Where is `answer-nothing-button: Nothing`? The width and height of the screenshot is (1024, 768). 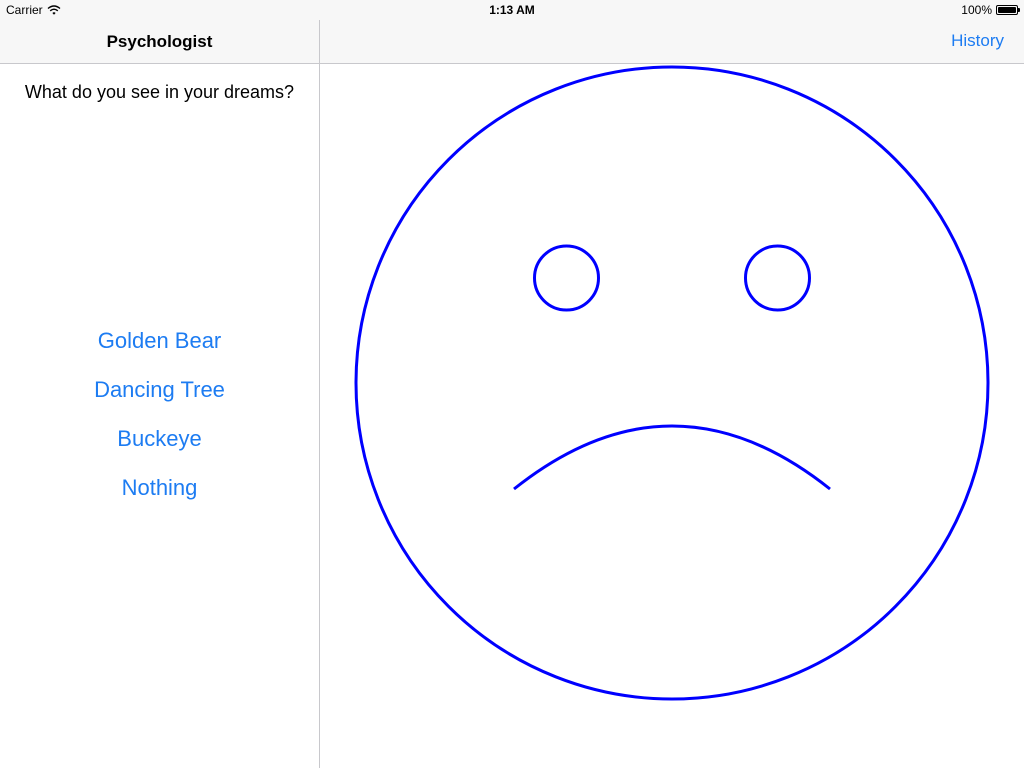
answer-nothing-button: Nothing is located at coordinates (159, 487).